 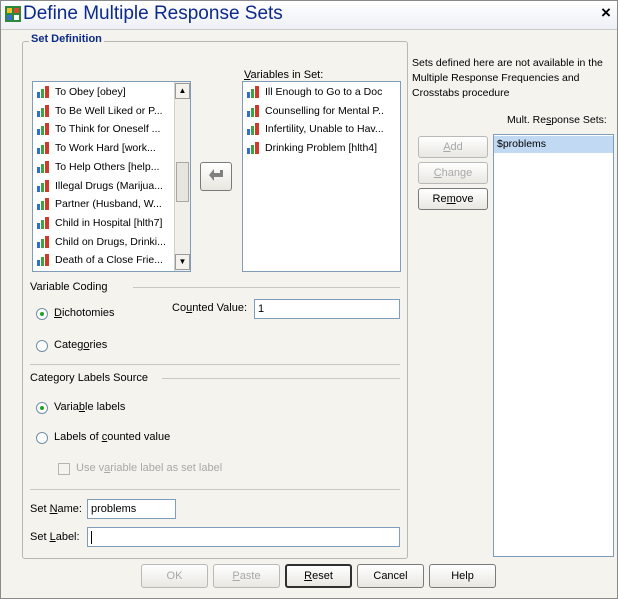 What do you see at coordinates (284, 75) in the screenshot?
I see `variables-in-set-label: Variables in Set:` at bounding box center [284, 75].